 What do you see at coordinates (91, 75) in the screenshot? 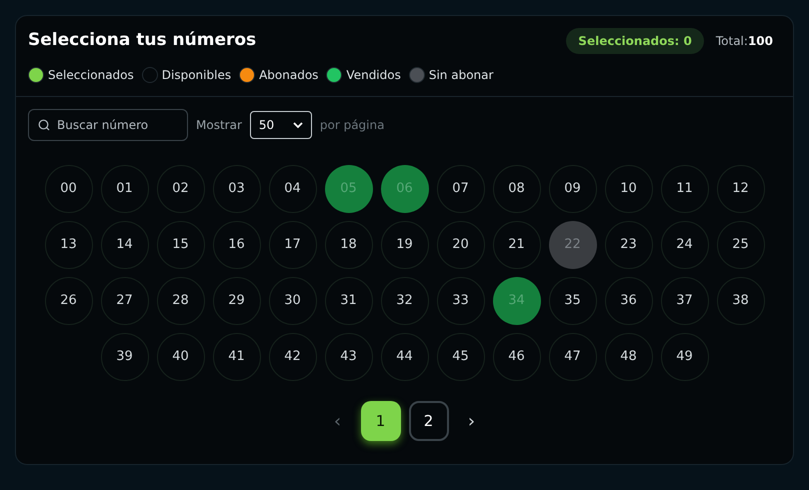
I see `legend-label: Seleccionados` at bounding box center [91, 75].